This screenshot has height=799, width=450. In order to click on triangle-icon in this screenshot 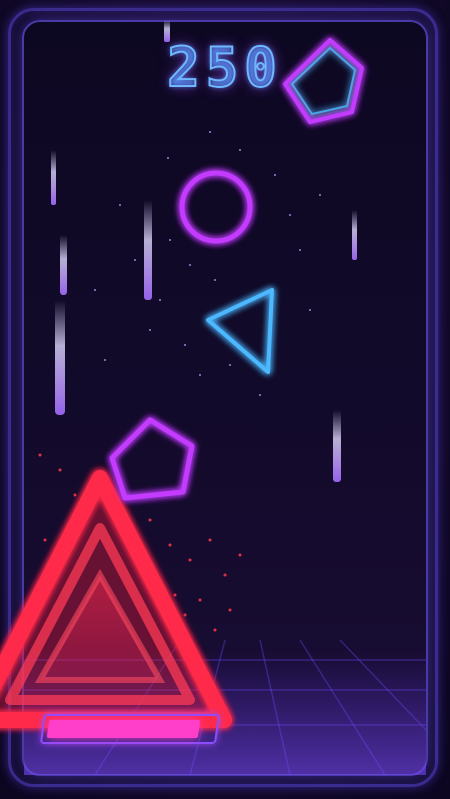, I will do `click(240, 331)`.